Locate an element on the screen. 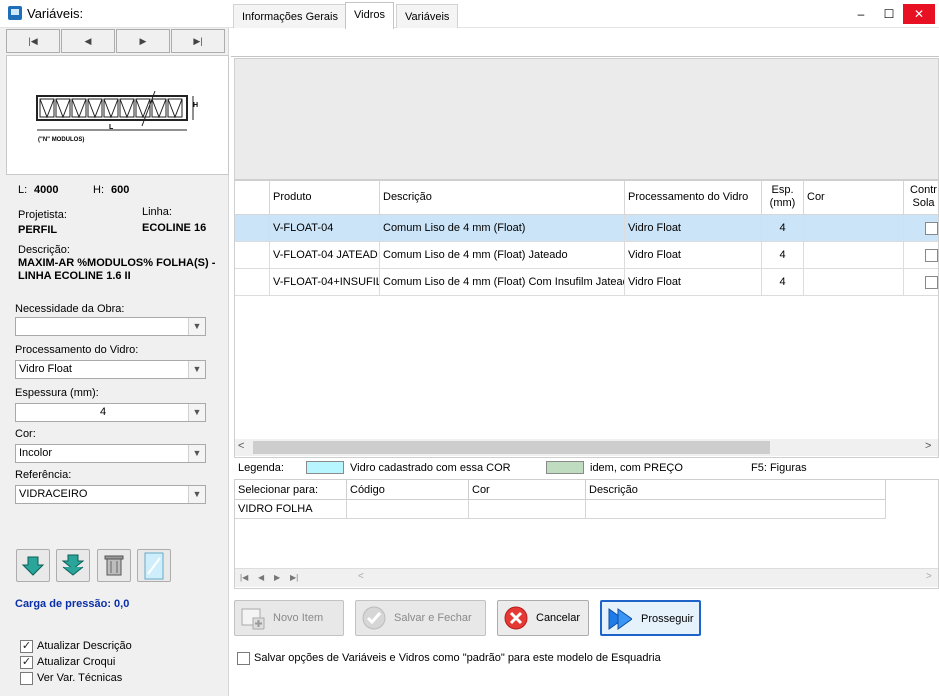 The image size is (939, 696). add-document-icon is located at coordinates (253, 619).